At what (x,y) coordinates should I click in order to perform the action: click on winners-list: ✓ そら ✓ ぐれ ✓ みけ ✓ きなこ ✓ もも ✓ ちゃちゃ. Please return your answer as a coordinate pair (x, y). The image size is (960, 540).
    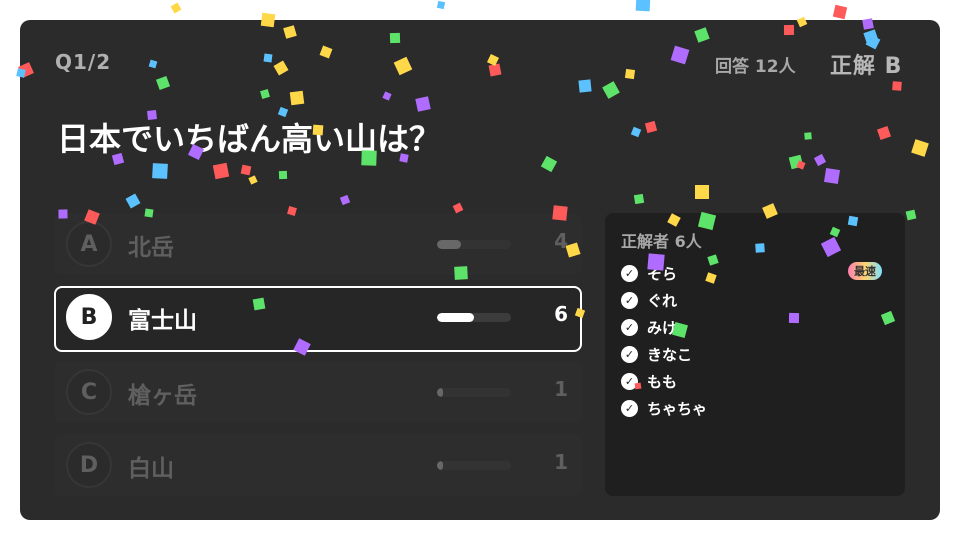
    Looking at the image, I should click on (664, 341).